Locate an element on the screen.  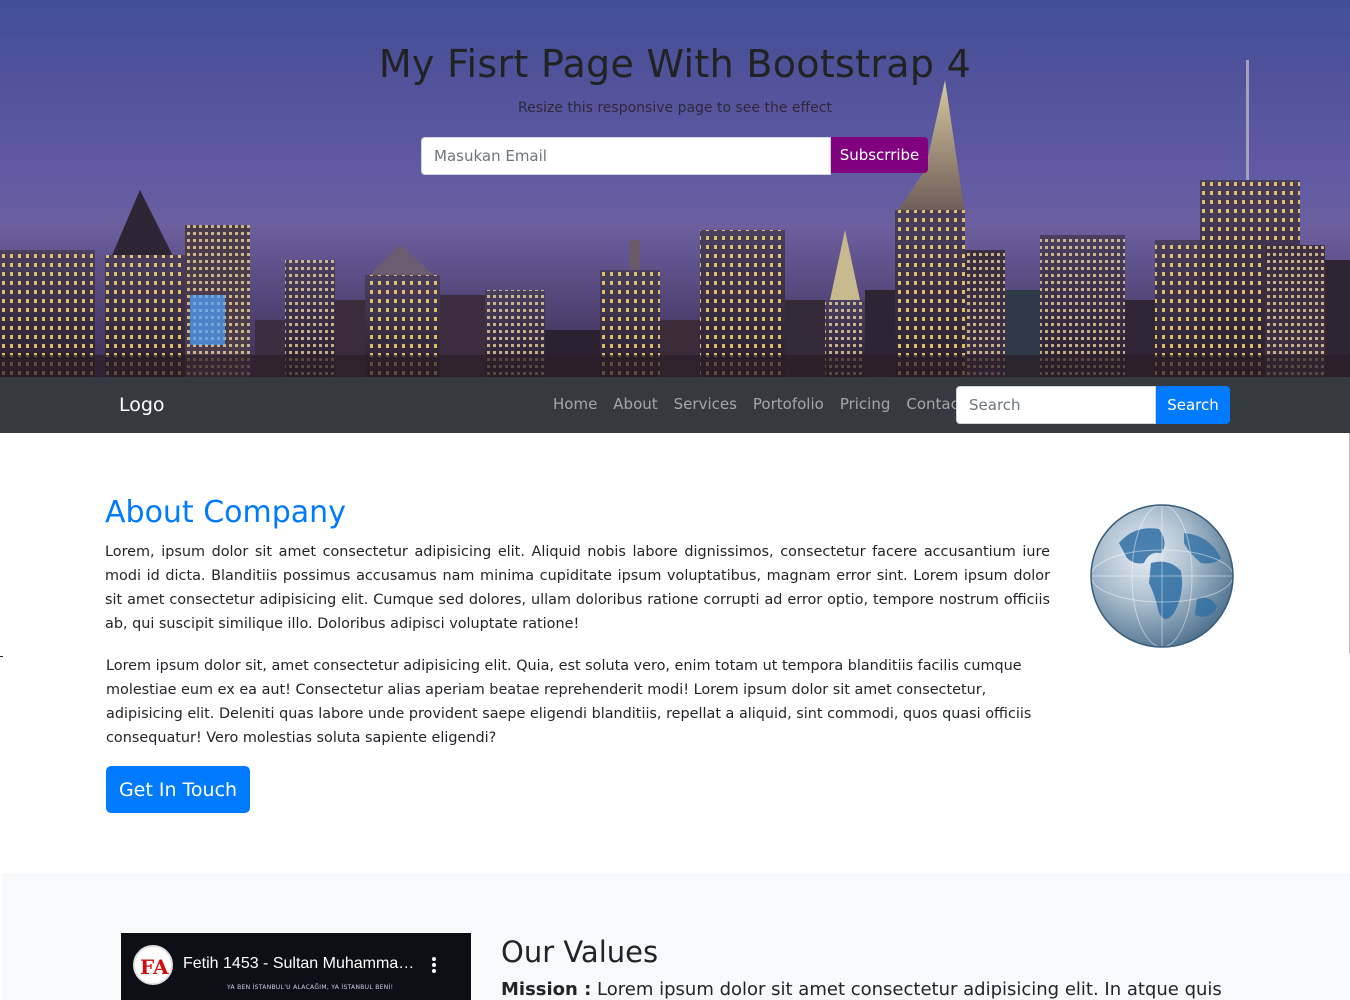
nav-link-services: Services is located at coordinates (705, 404).